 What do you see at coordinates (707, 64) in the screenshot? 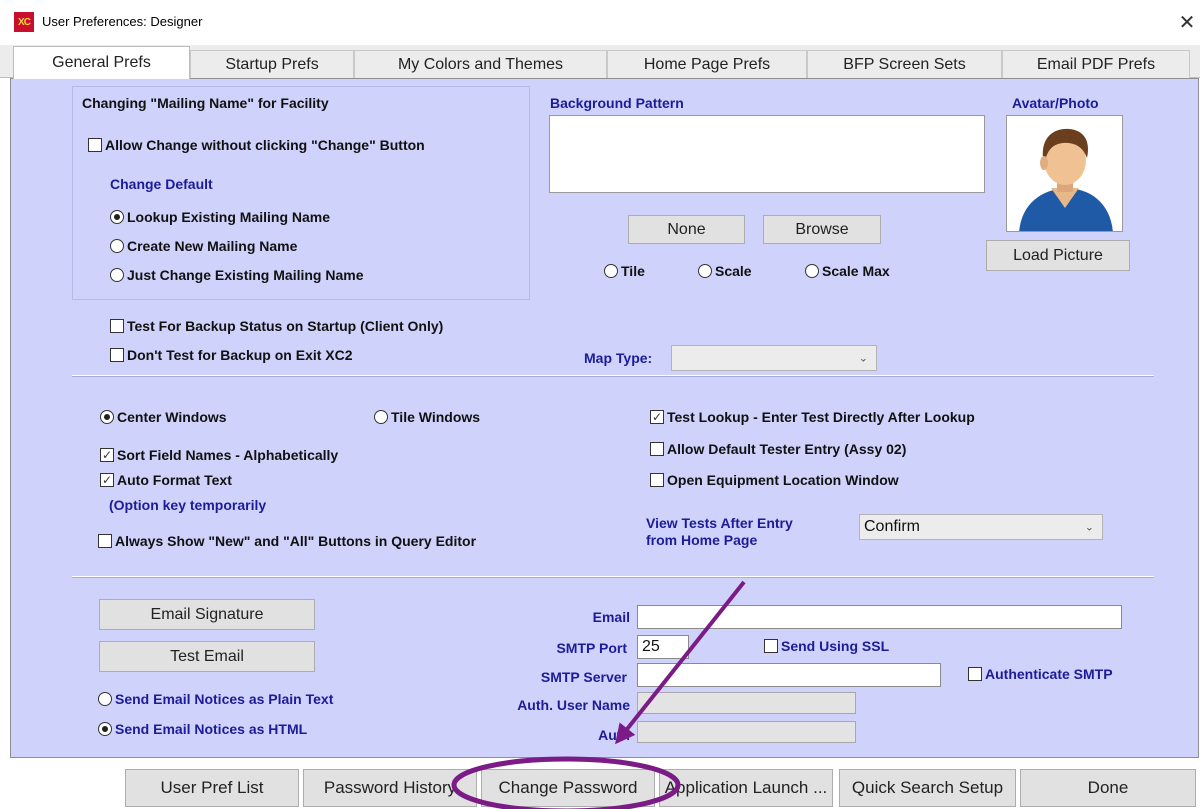
I see `tab-home-page-prefs: Home Page Prefs` at bounding box center [707, 64].